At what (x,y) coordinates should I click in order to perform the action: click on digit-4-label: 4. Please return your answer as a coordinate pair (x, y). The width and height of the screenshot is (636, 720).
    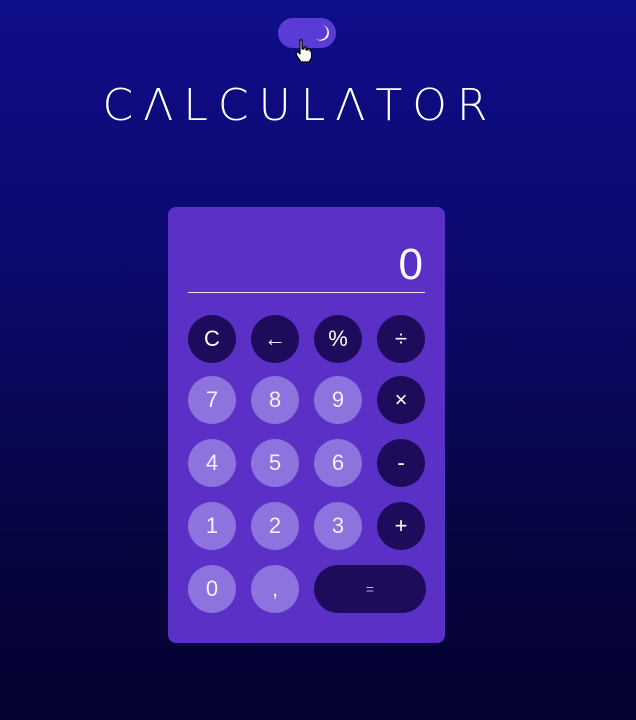
    Looking at the image, I should click on (212, 462).